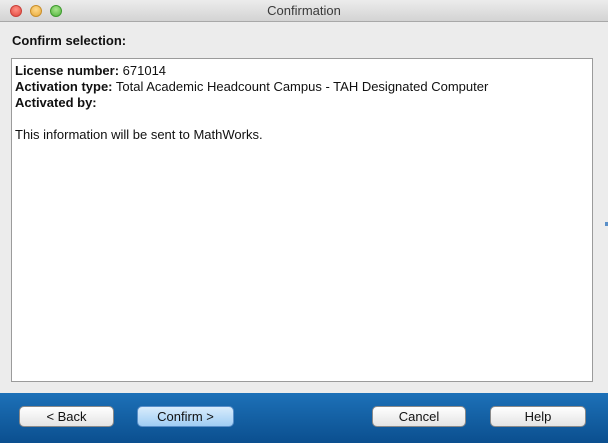 The width and height of the screenshot is (608, 443). I want to click on help-button: Help, so click(538, 416).